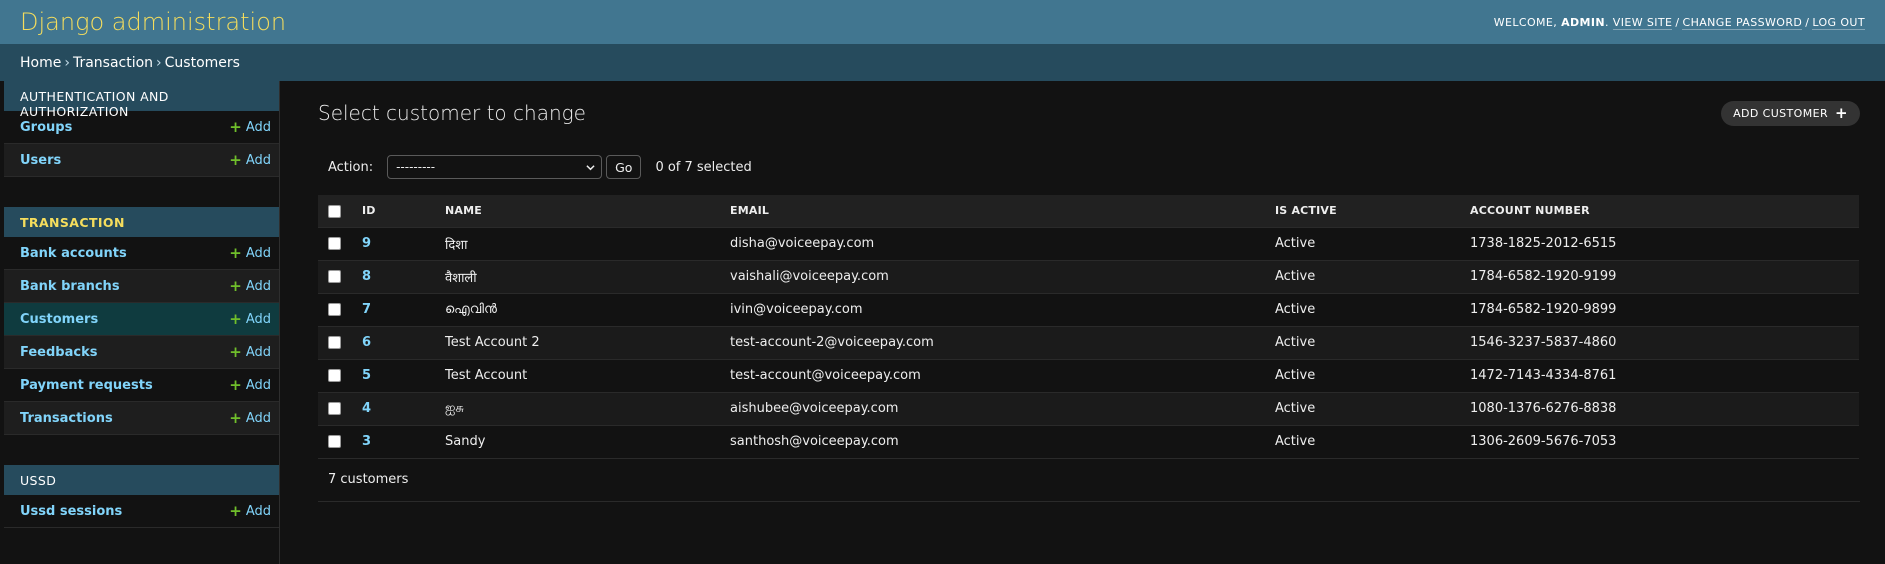  I want to click on id-cell: 5, so click(393, 376).